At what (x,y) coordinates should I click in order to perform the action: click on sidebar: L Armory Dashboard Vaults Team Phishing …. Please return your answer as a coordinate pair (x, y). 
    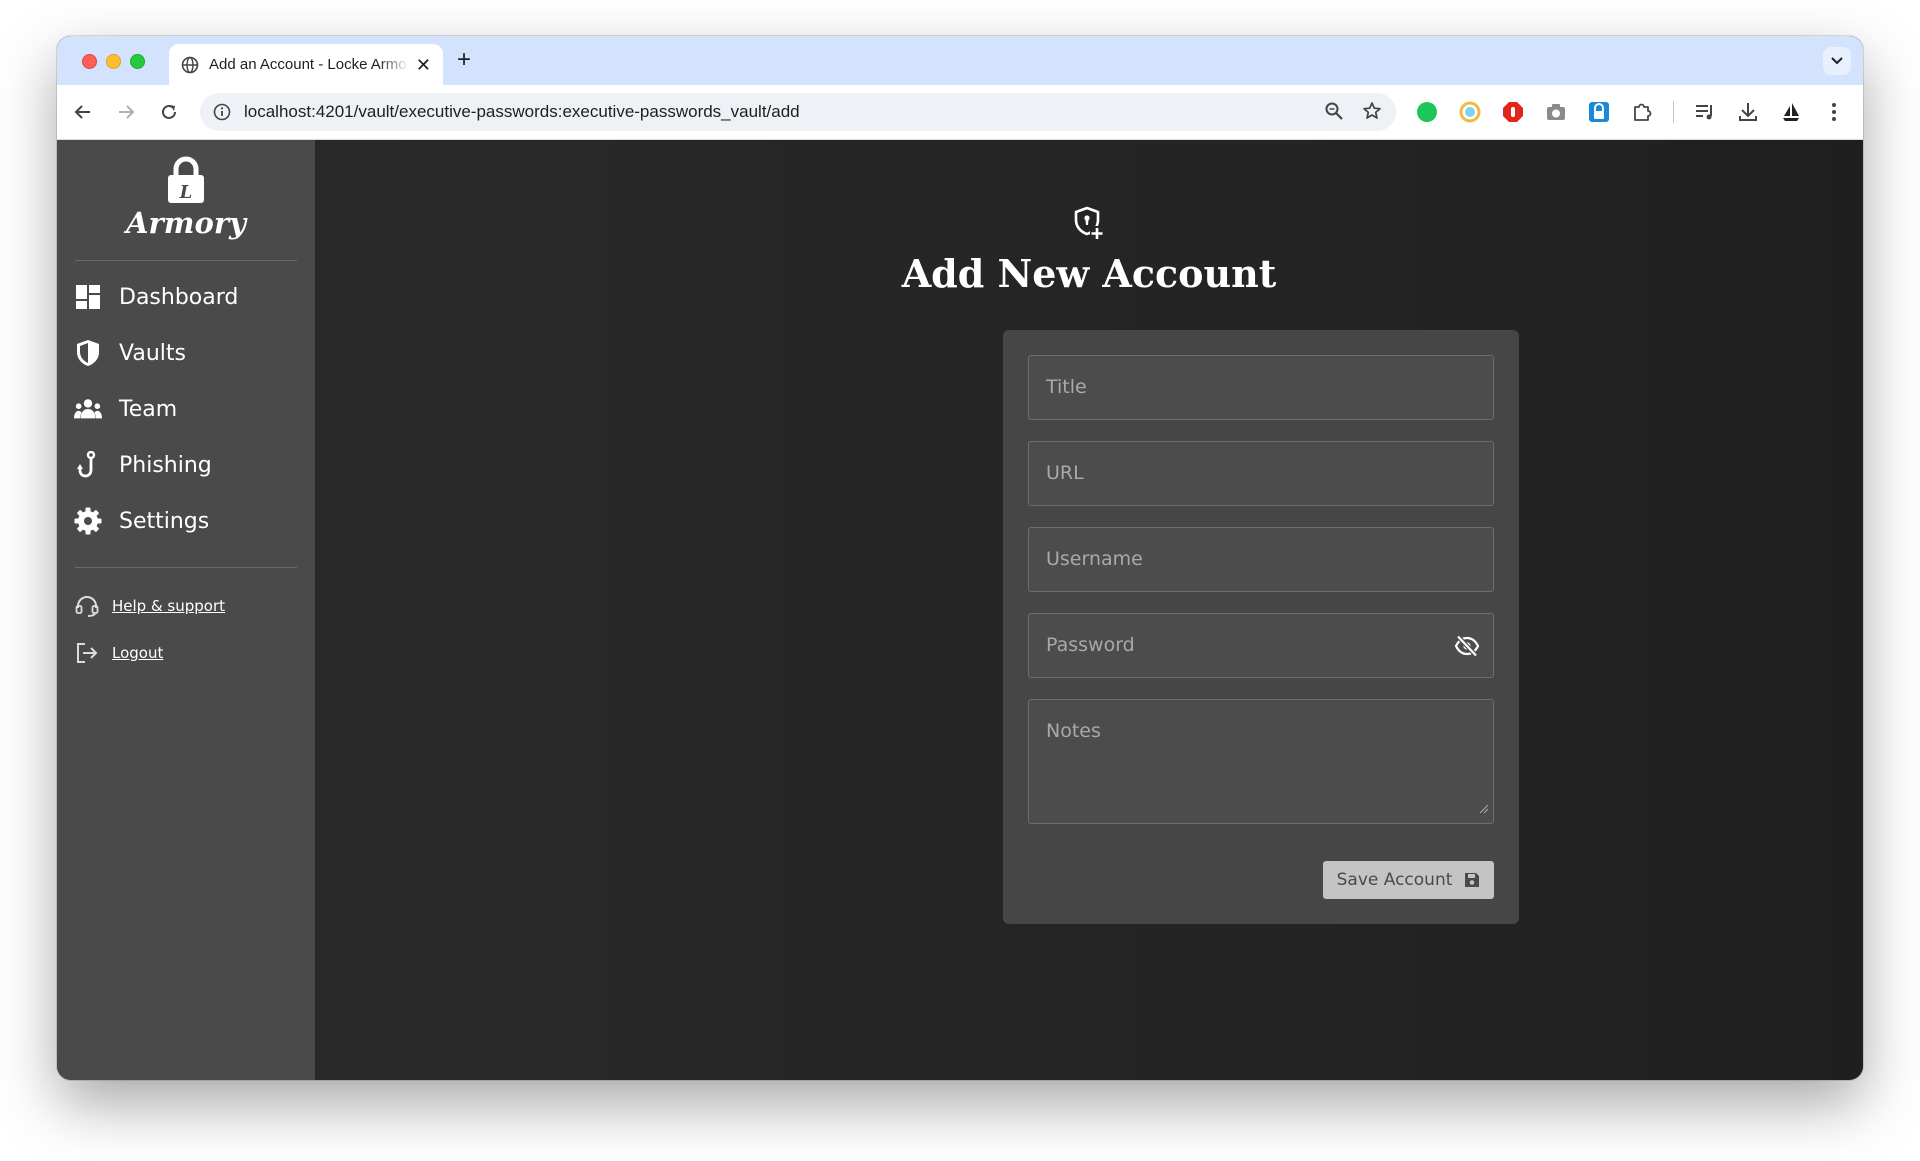
    Looking at the image, I should click on (186, 610).